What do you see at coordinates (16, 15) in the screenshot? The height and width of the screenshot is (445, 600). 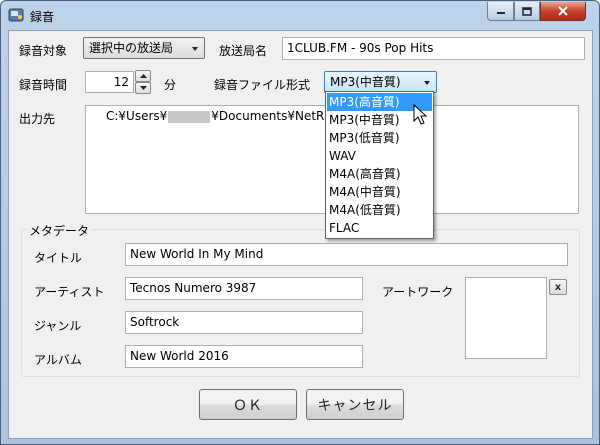 I see `app-icon` at bounding box center [16, 15].